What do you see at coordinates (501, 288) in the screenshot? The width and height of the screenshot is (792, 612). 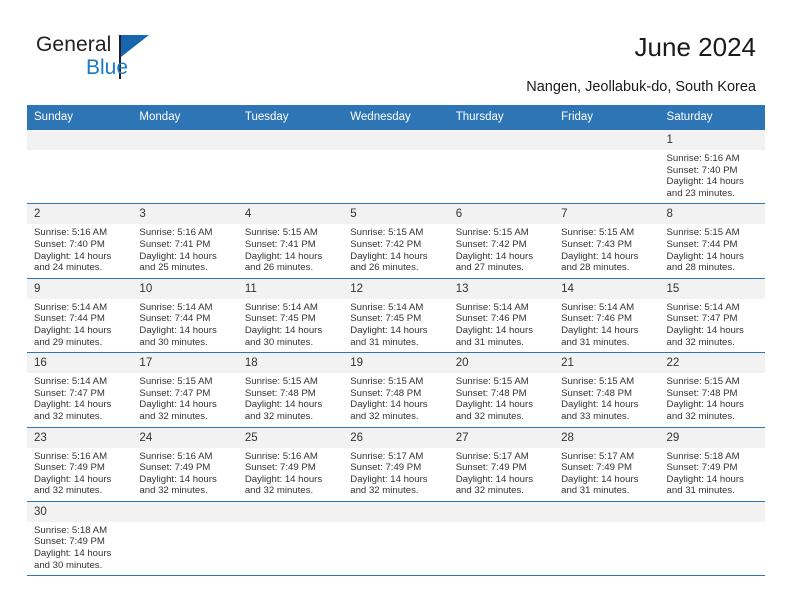 I see `day-number: 13` at bounding box center [501, 288].